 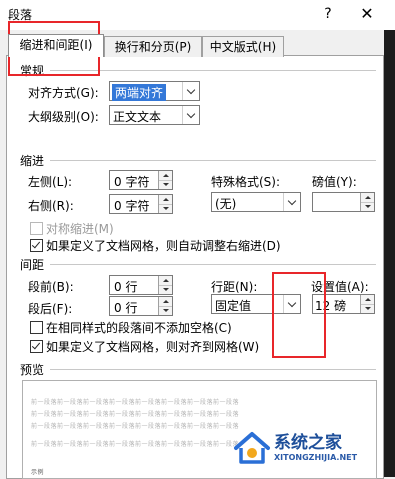 I want to click on watermark-text: 系统之家, so click(x=308, y=443).